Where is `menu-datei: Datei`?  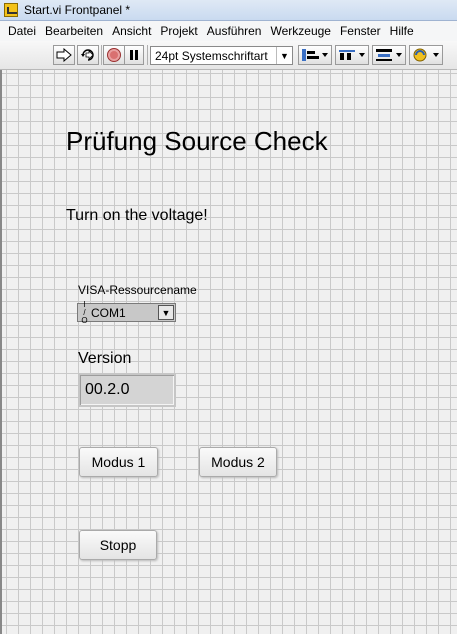 menu-datei: Datei is located at coordinates (22, 31).